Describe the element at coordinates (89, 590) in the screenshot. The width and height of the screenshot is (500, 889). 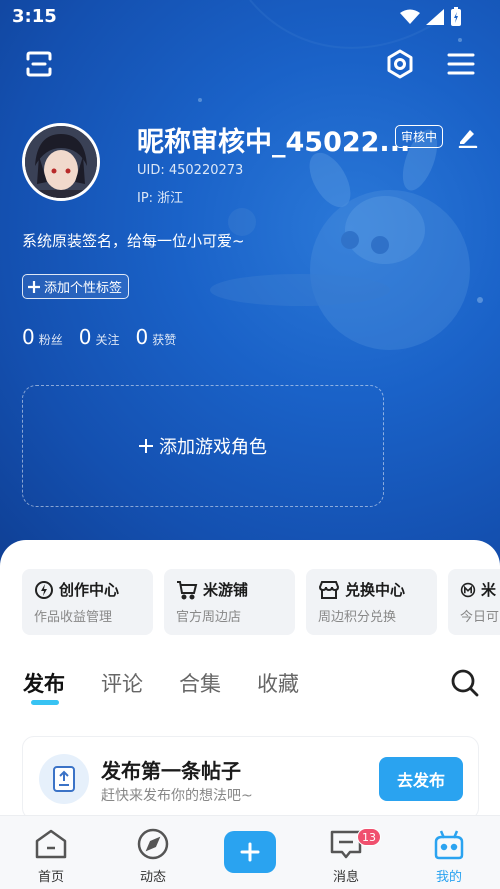
I see `card-title: 创作中心` at that location.